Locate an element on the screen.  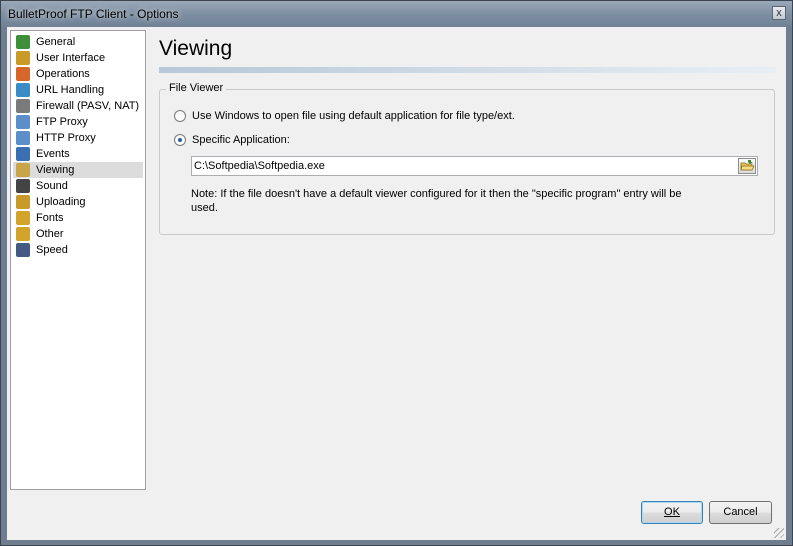
application-path-field is located at coordinates (474, 166).